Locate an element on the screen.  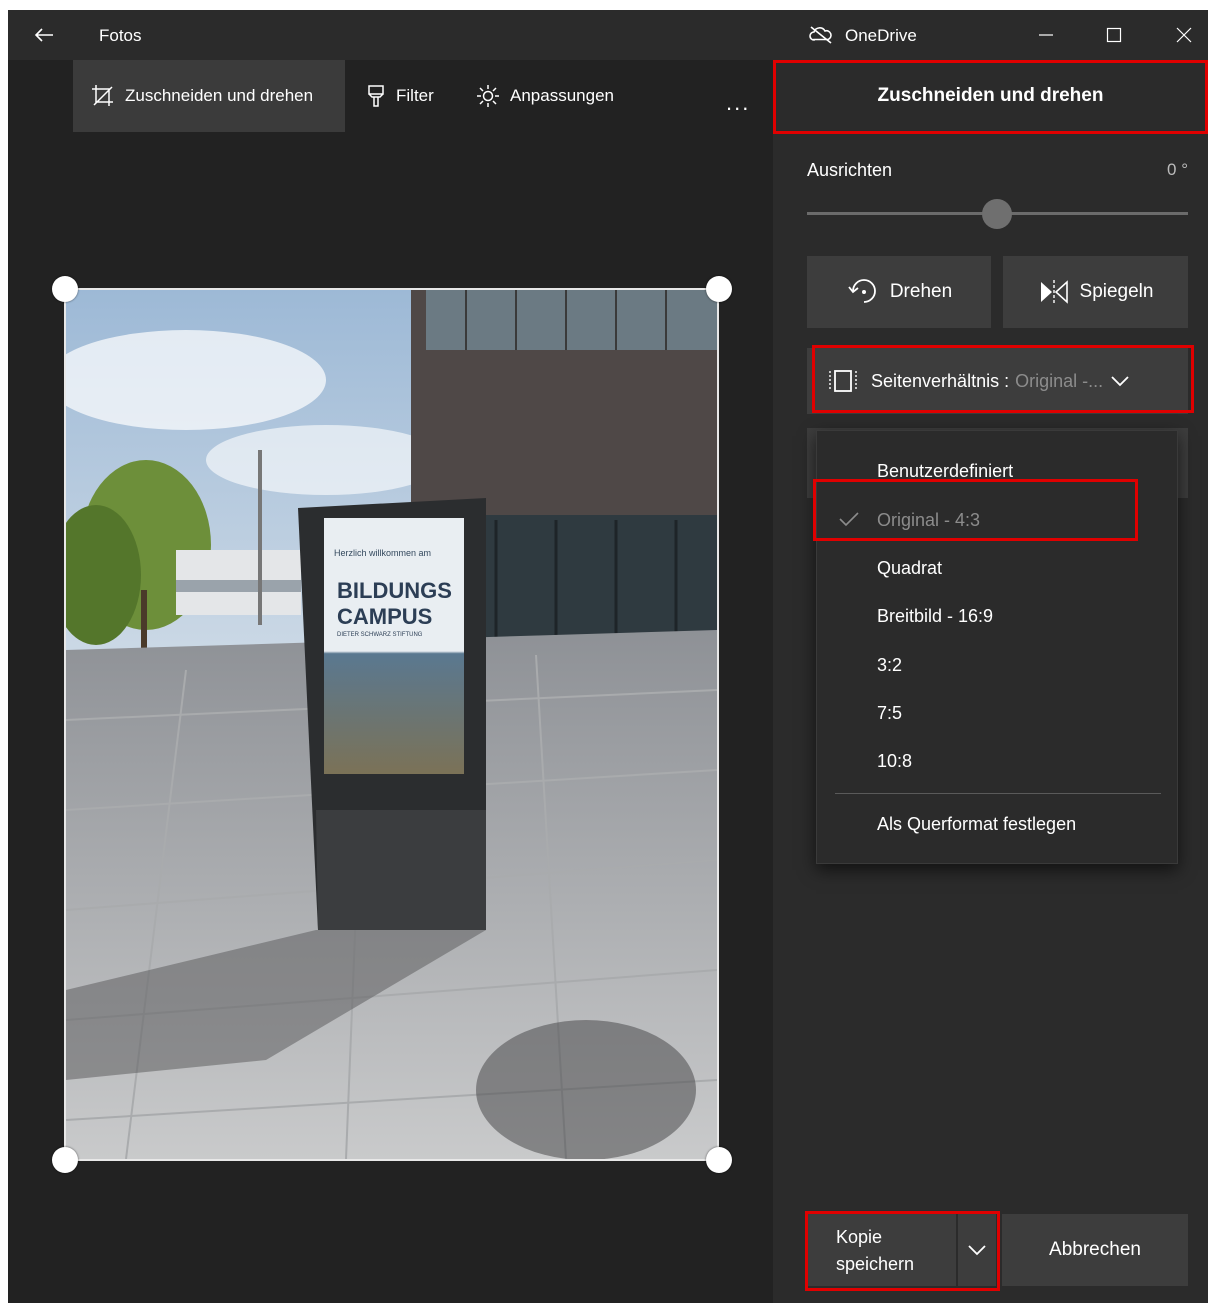
tab-crop-rotate-label: Zuschneiden und drehen is located at coordinates (219, 95).